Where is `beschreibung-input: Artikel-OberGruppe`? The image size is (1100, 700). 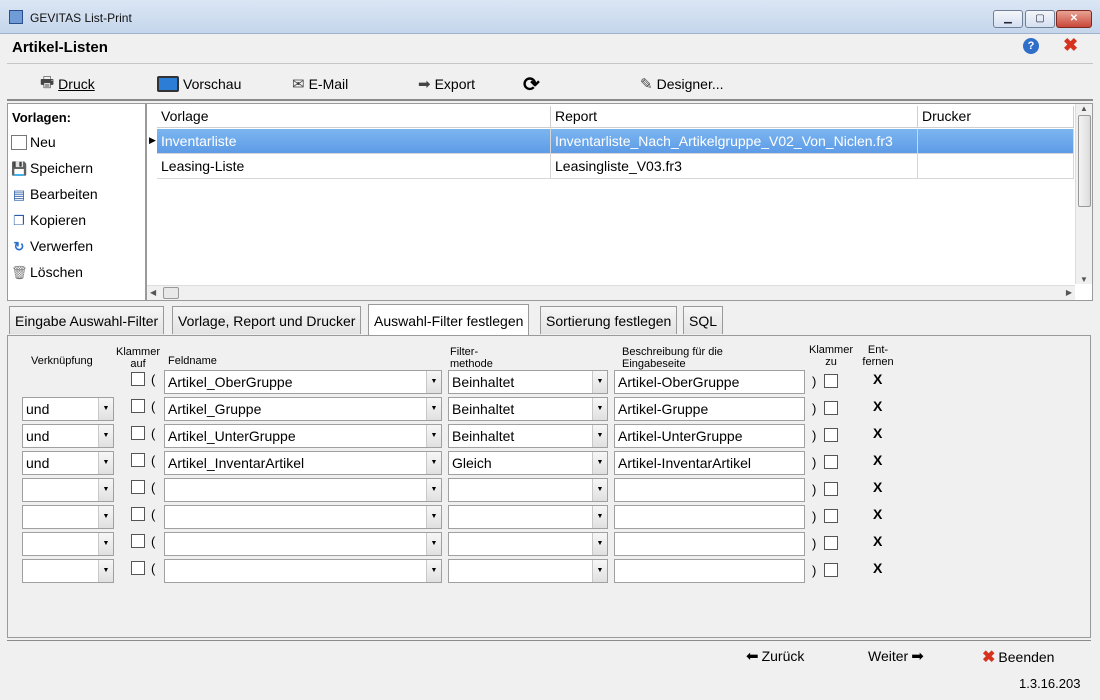 beschreibung-input: Artikel-OberGruppe is located at coordinates (709, 382).